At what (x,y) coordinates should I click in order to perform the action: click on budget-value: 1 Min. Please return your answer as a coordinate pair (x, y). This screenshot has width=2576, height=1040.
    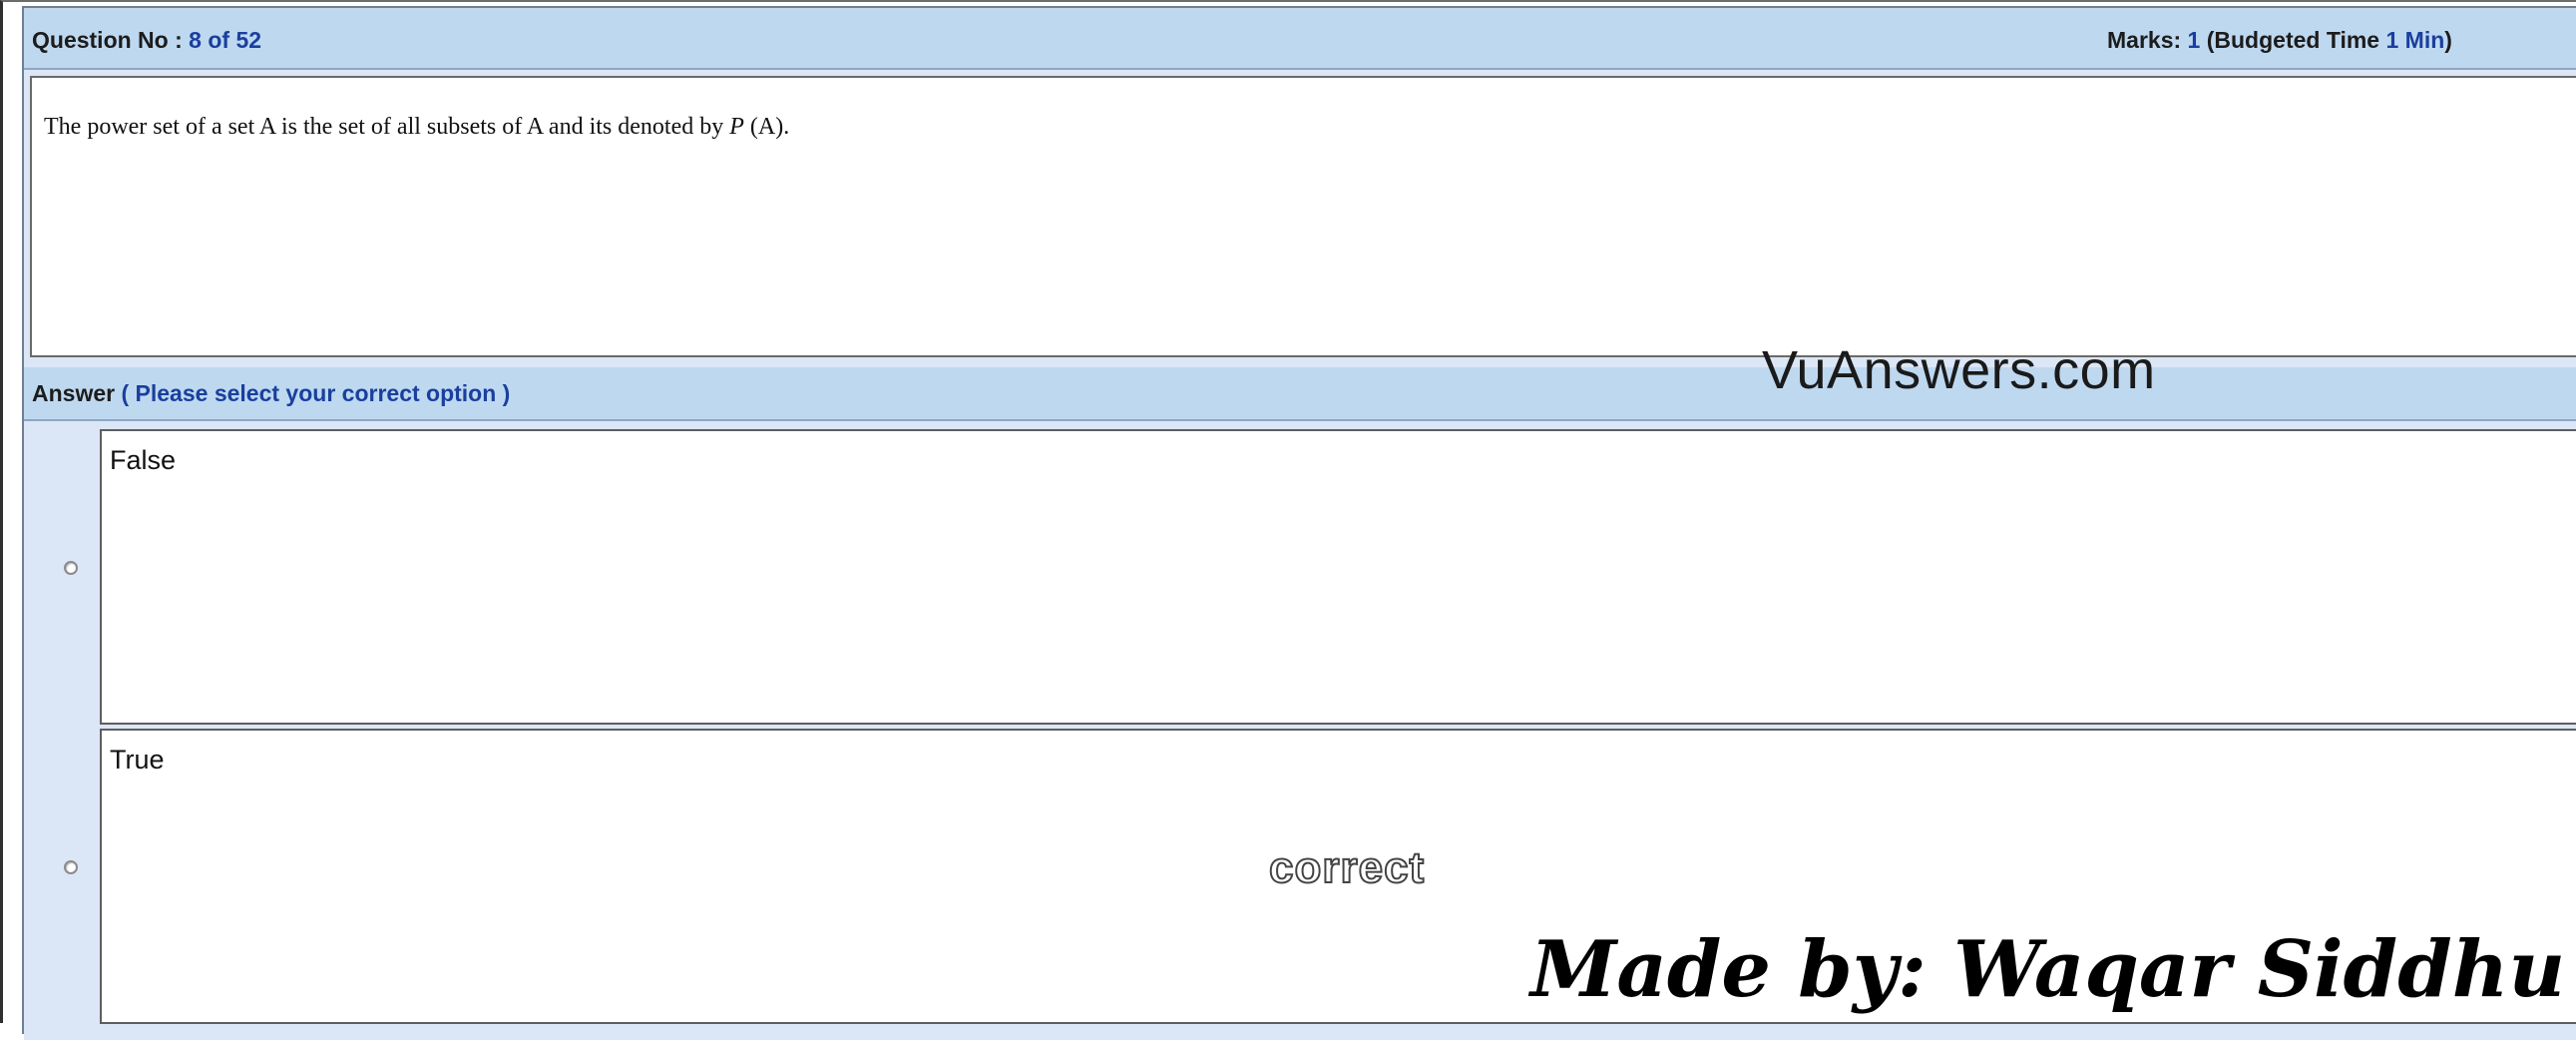
    Looking at the image, I should click on (2415, 40).